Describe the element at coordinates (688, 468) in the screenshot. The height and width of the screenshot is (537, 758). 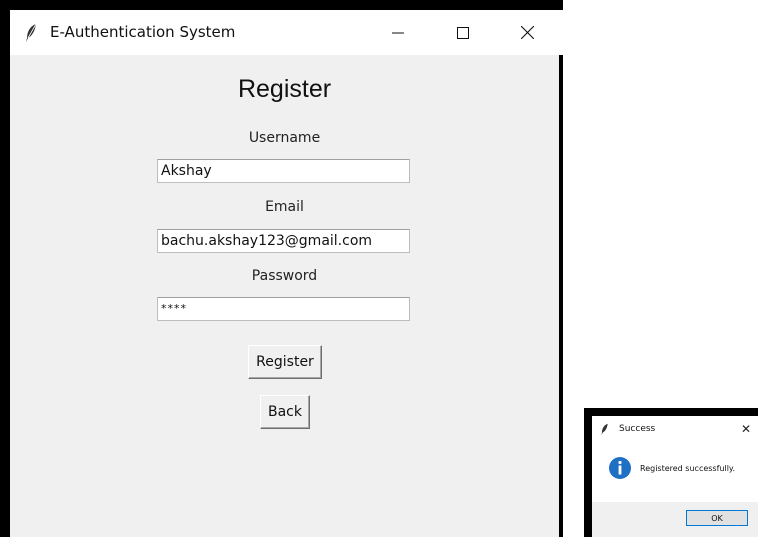
I see `dialog-message: Registered successfully.` at that location.